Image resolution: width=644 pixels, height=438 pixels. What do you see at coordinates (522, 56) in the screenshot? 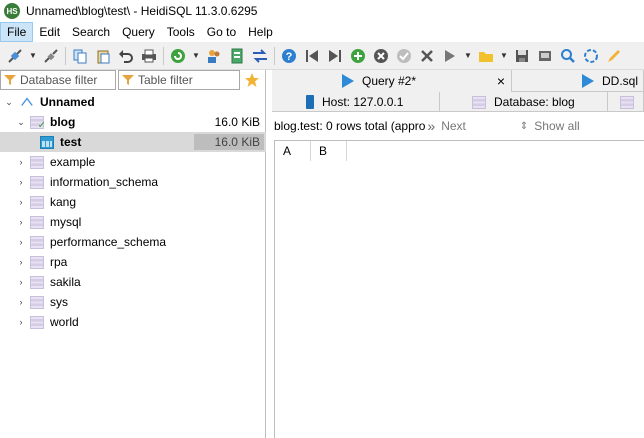
I see `save-icon` at bounding box center [522, 56].